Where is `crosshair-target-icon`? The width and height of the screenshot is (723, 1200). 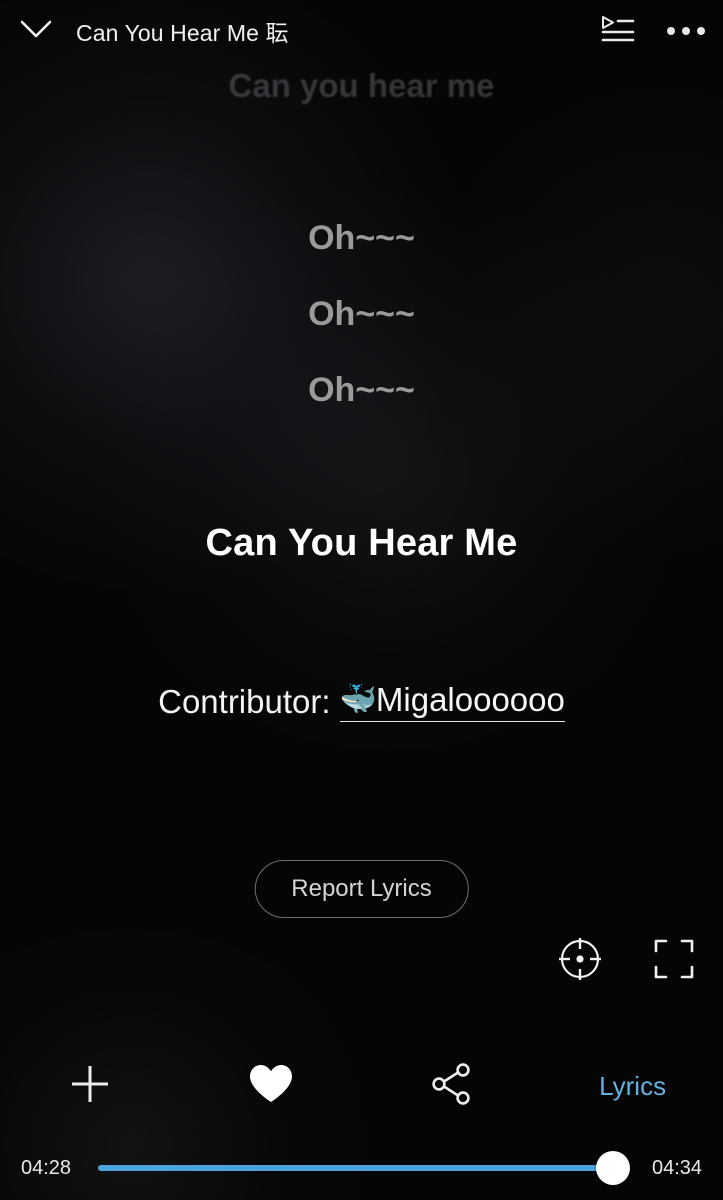 crosshair-target-icon is located at coordinates (580, 961).